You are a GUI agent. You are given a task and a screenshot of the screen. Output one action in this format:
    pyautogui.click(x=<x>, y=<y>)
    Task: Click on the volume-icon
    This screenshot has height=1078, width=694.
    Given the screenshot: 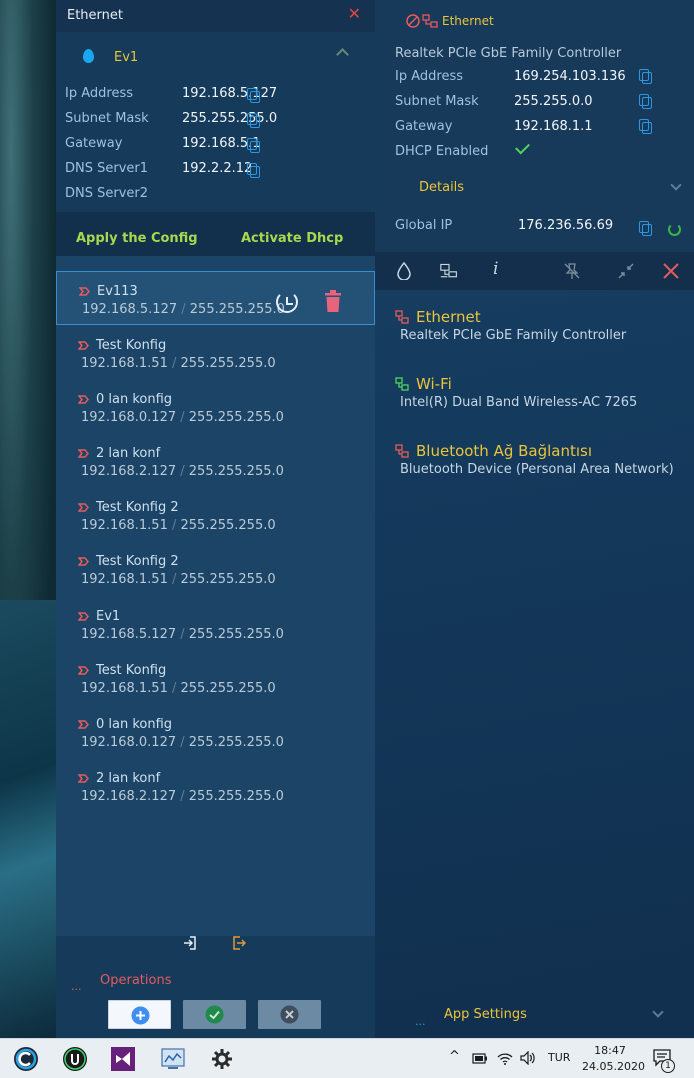 What is the action you would take?
    pyautogui.click(x=527, y=1058)
    